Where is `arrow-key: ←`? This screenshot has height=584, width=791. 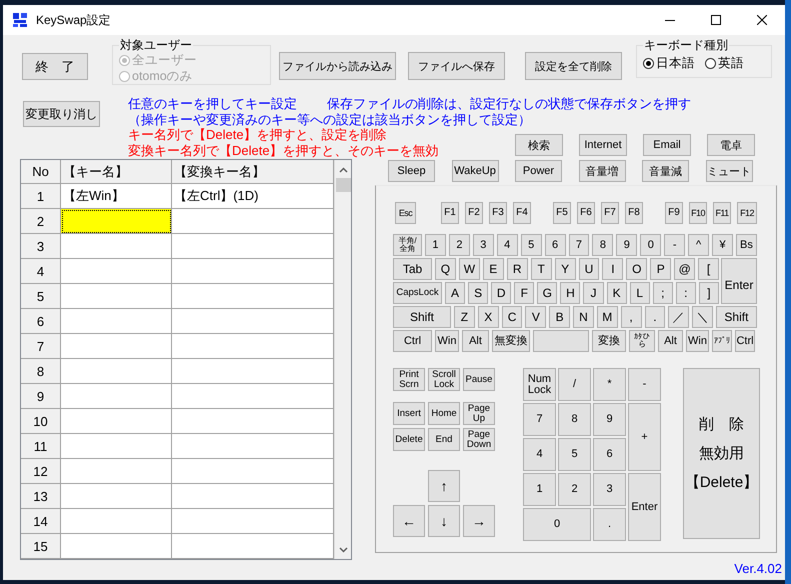
arrow-key: ← is located at coordinates (409, 521).